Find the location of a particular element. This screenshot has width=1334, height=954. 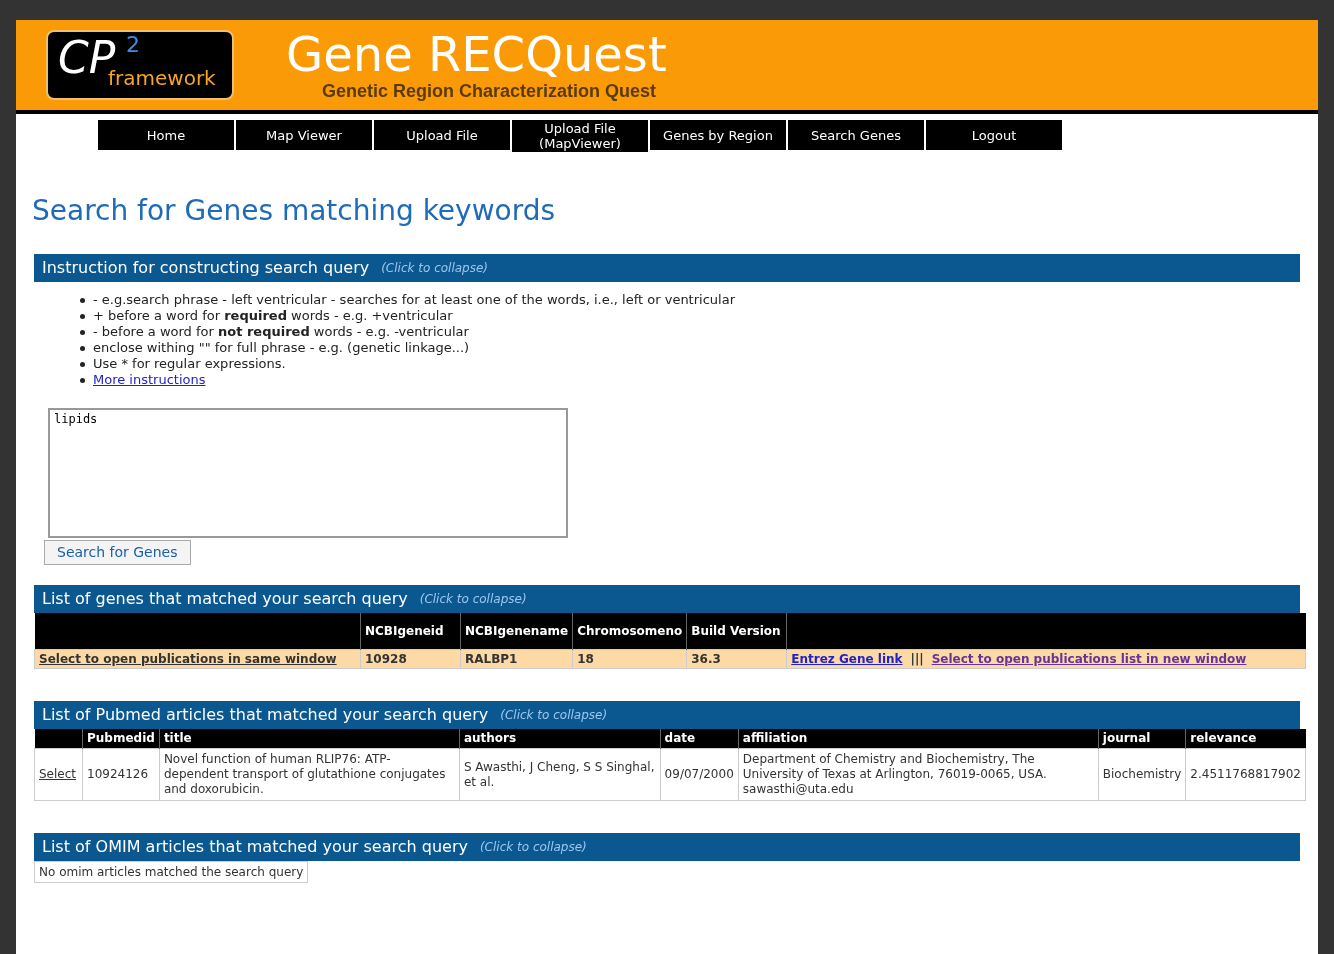

section-title: List of genes that matched your search query is located at coordinates (225, 599).